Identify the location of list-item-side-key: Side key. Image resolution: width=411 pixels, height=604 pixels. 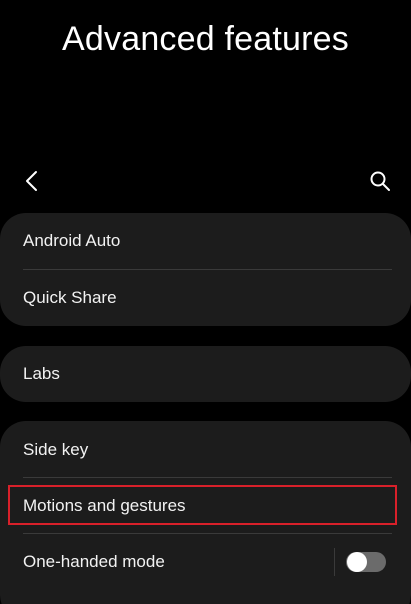
(205, 450).